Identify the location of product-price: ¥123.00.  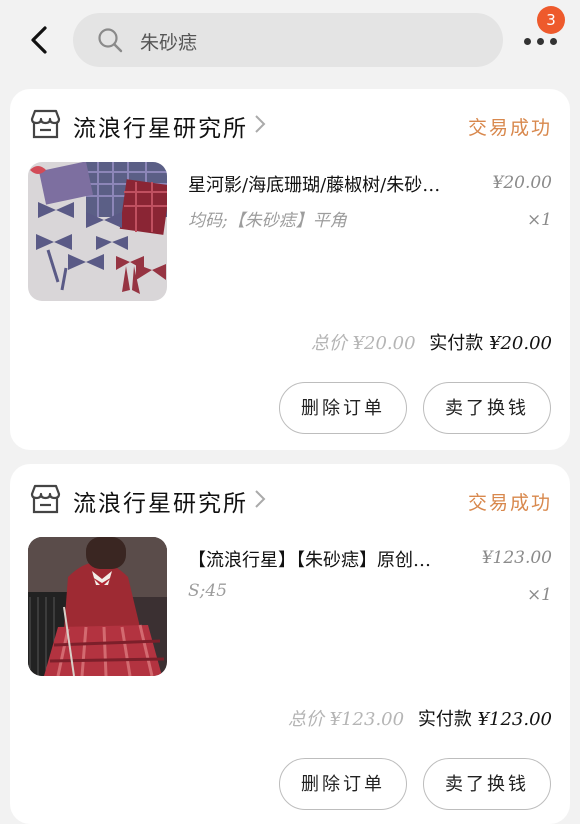
(516, 558).